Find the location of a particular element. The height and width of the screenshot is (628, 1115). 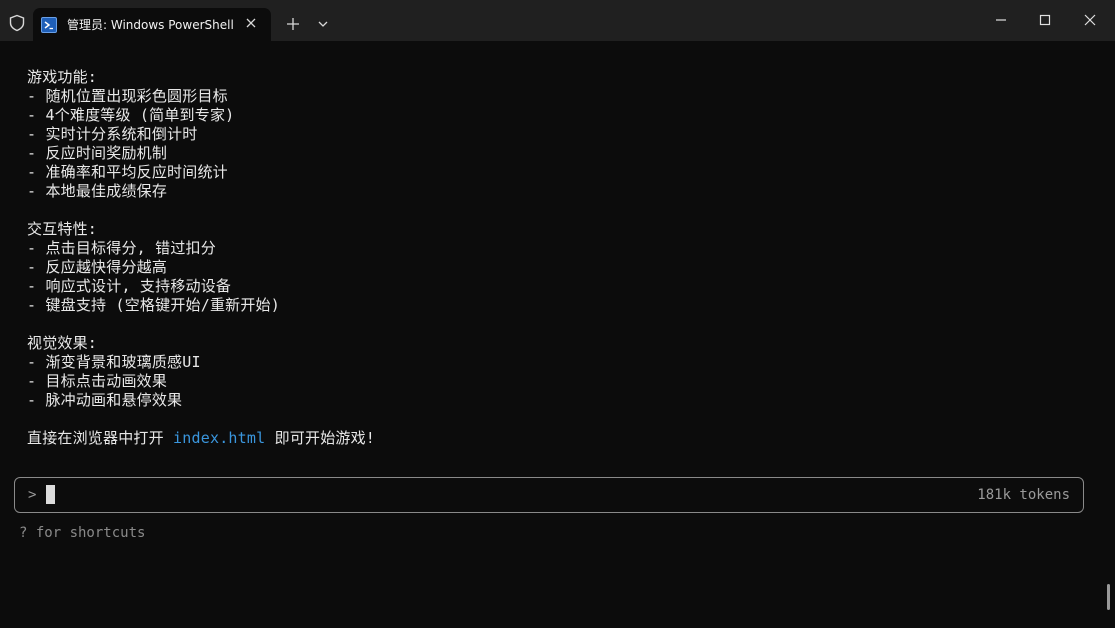

text-cursor is located at coordinates (50, 494).